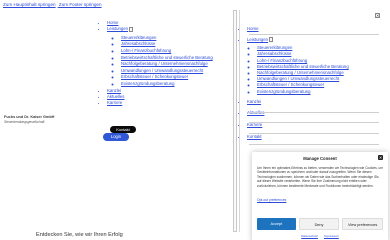 The image size is (390, 240). What do you see at coordinates (160, 103) in the screenshot?
I see `nav-item-karriere: Karriere` at bounding box center [160, 103].